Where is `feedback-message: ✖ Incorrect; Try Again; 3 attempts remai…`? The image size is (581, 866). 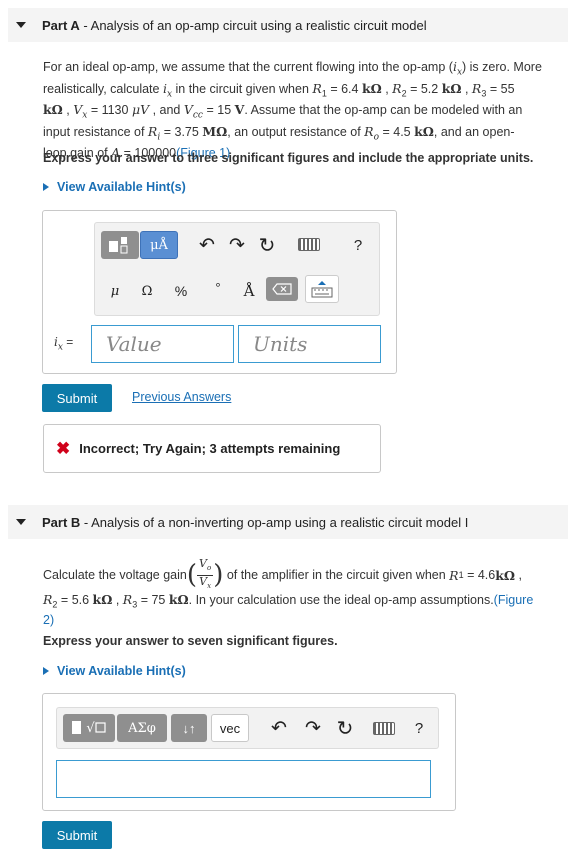 feedback-message: ✖ Incorrect; Try Again; 3 attempts remai… is located at coordinates (212, 448).